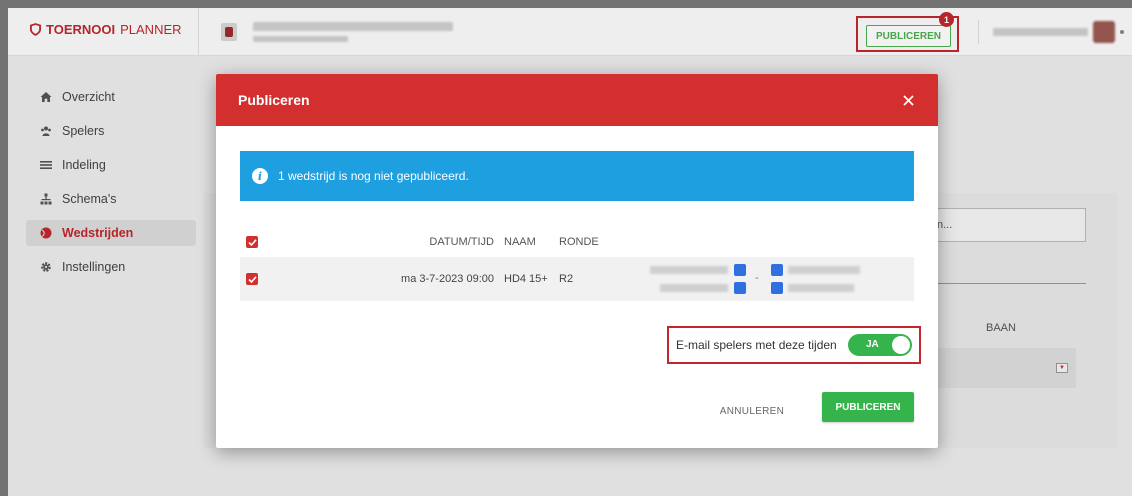 The width and height of the screenshot is (1132, 496). I want to click on row-checkbox, so click(252, 279).